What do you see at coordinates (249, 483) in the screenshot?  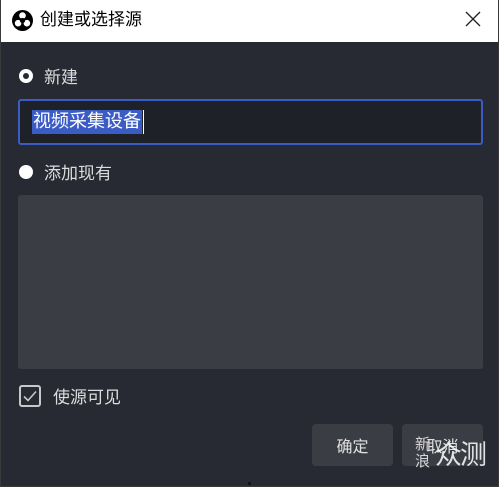 I see `resize-grip-dot` at bounding box center [249, 483].